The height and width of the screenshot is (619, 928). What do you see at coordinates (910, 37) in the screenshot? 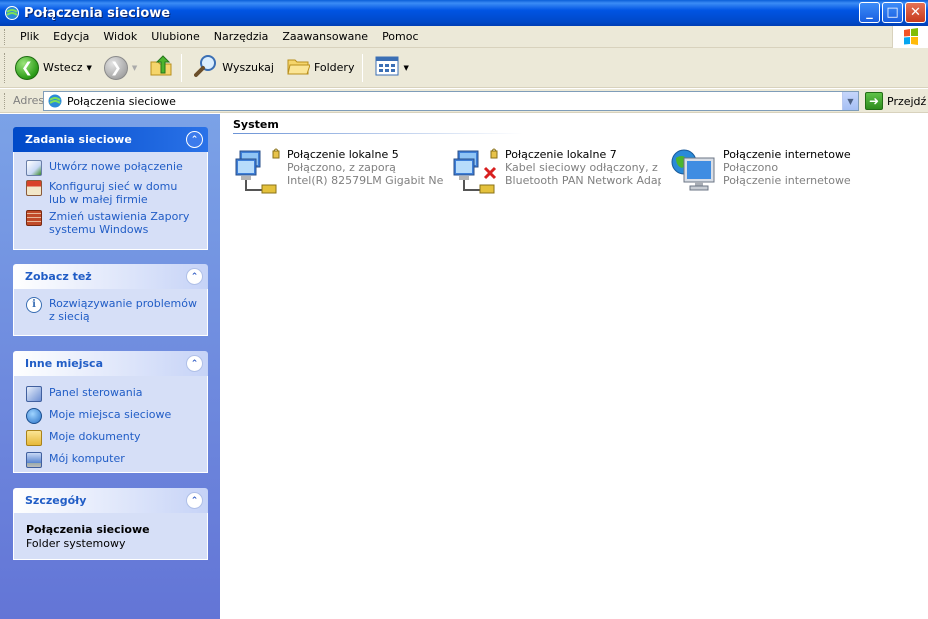
I see `windows-logo-icon` at bounding box center [910, 37].